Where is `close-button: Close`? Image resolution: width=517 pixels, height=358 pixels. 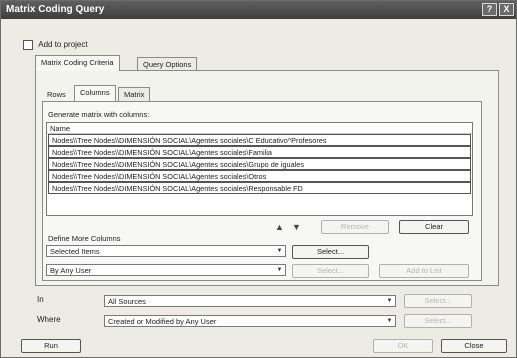
close-button: Close is located at coordinates (474, 346).